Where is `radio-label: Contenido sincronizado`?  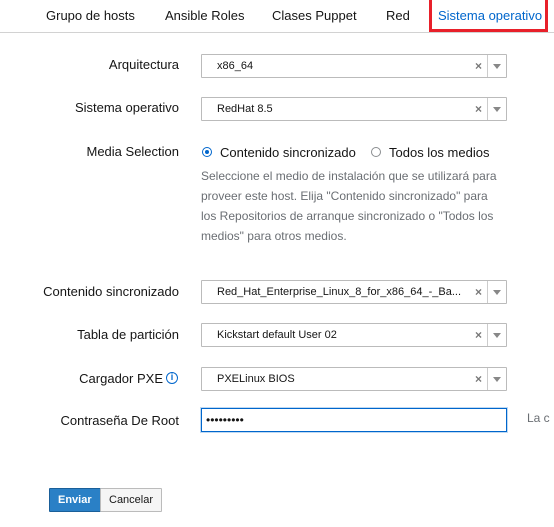 radio-label: Contenido sincronizado is located at coordinates (288, 152).